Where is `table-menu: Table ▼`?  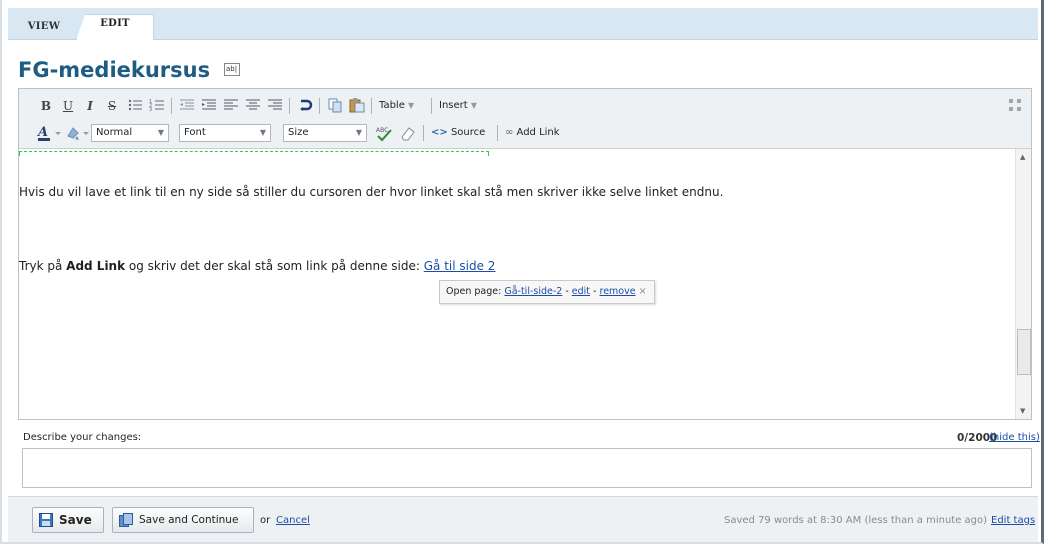 table-menu: Table ▼ is located at coordinates (396, 106).